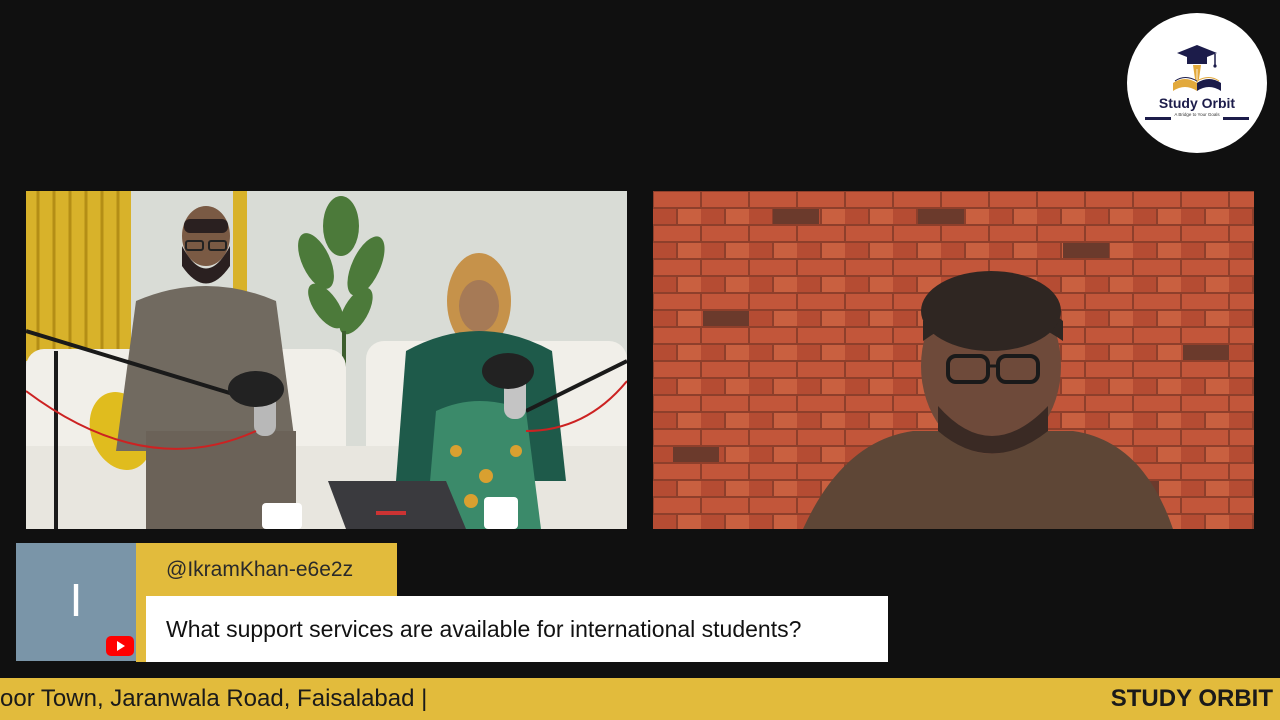 This screenshot has width=1280, height=720. Describe the element at coordinates (1197, 68) in the screenshot. I see `graduation-cap-book-icon` at that location.